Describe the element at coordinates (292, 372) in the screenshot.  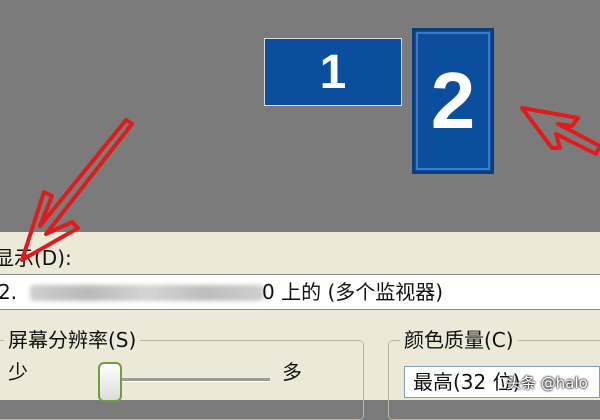
I see `slider-more-label: 多` at that location.